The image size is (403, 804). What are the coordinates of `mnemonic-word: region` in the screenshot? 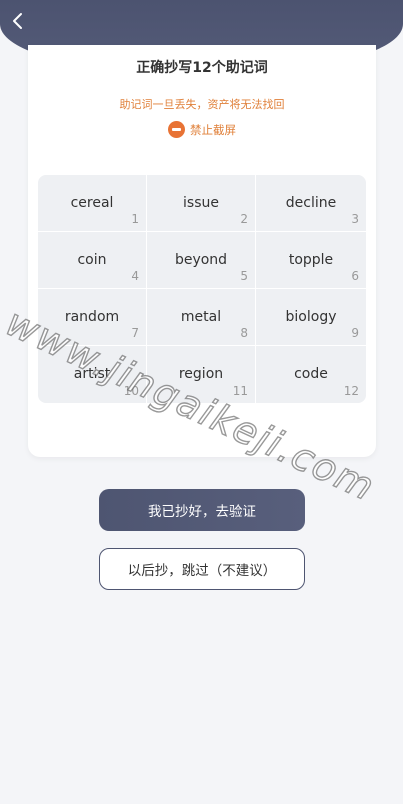 It's located at (201, 374).